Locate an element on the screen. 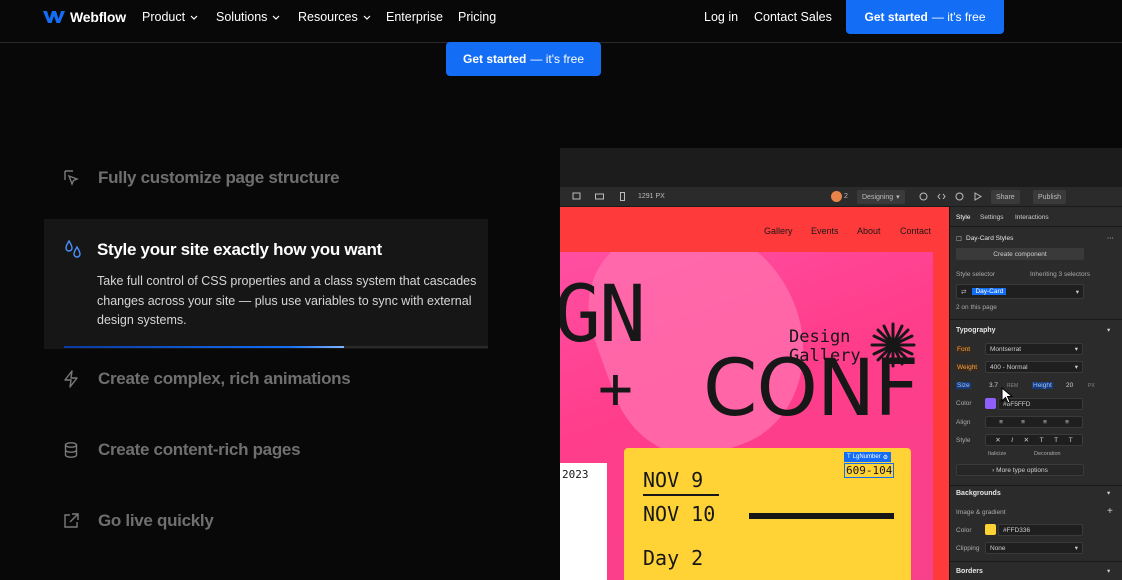 The image size is (1122, 580). size-input: 3.7 is located at coordinates (993, 385).